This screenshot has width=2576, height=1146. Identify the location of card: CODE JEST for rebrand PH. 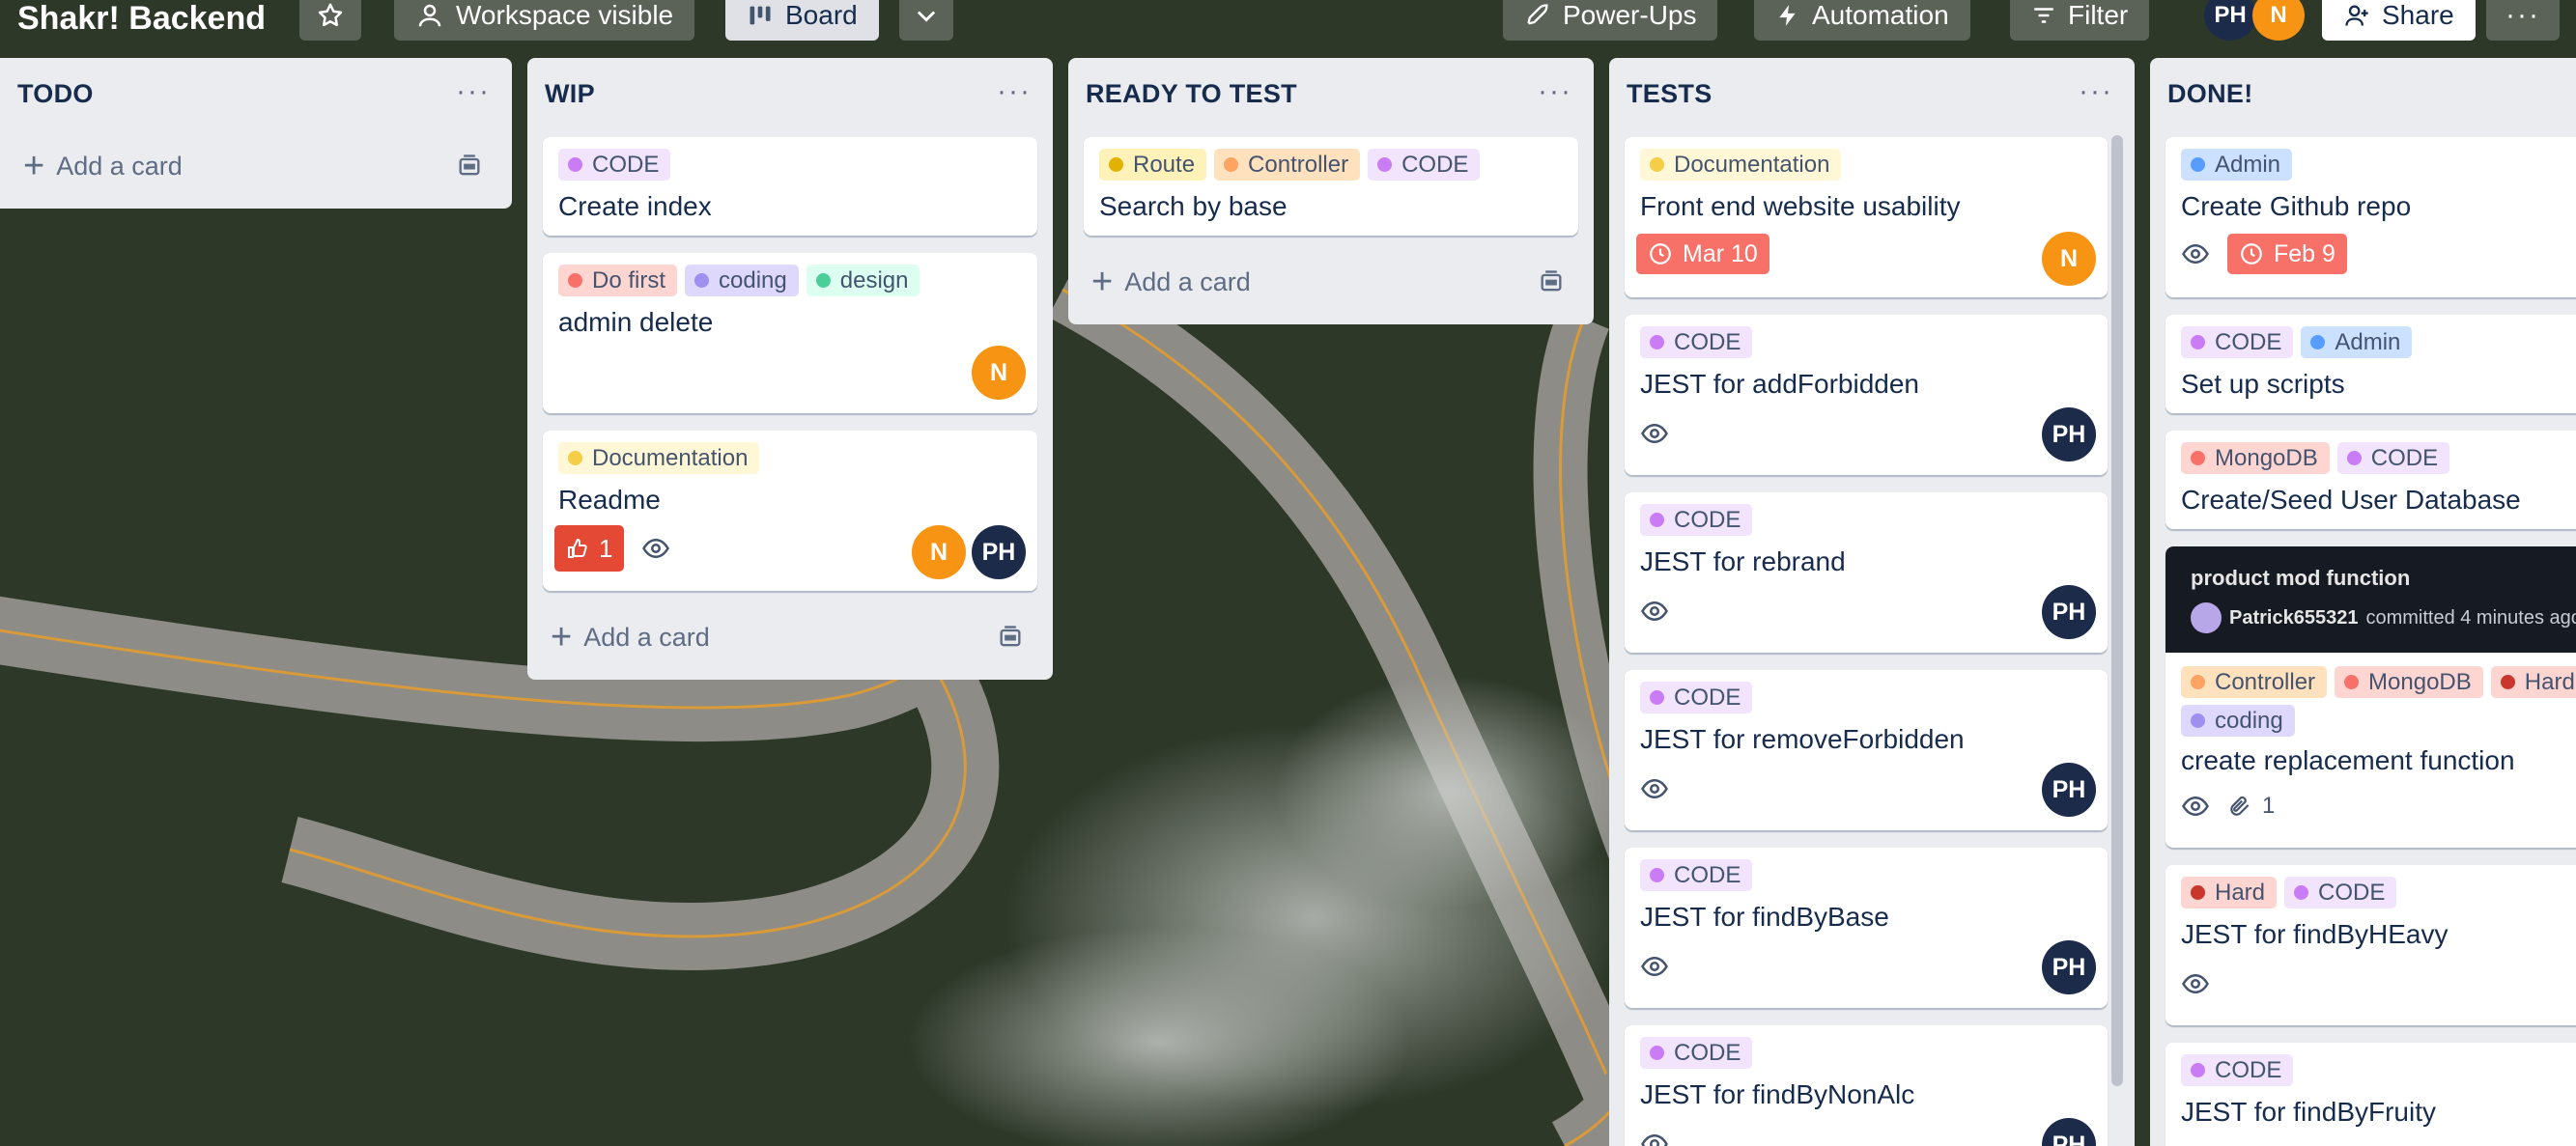
(1866, 572).